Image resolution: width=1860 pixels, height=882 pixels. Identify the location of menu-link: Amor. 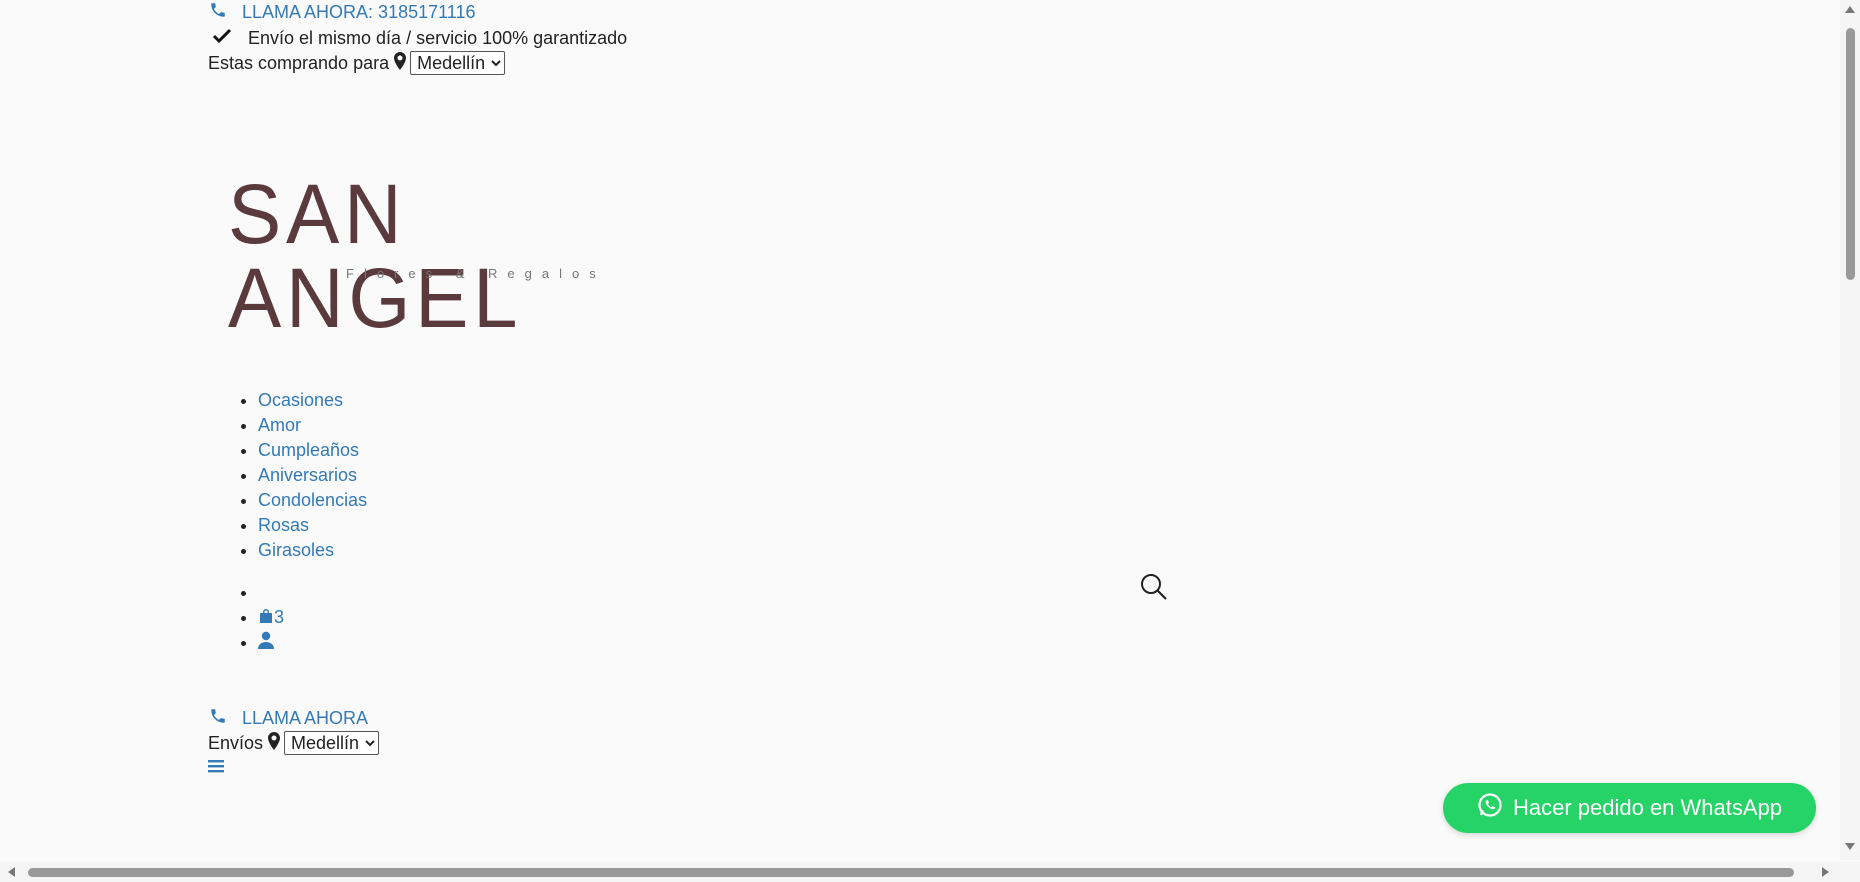
(279, 425).